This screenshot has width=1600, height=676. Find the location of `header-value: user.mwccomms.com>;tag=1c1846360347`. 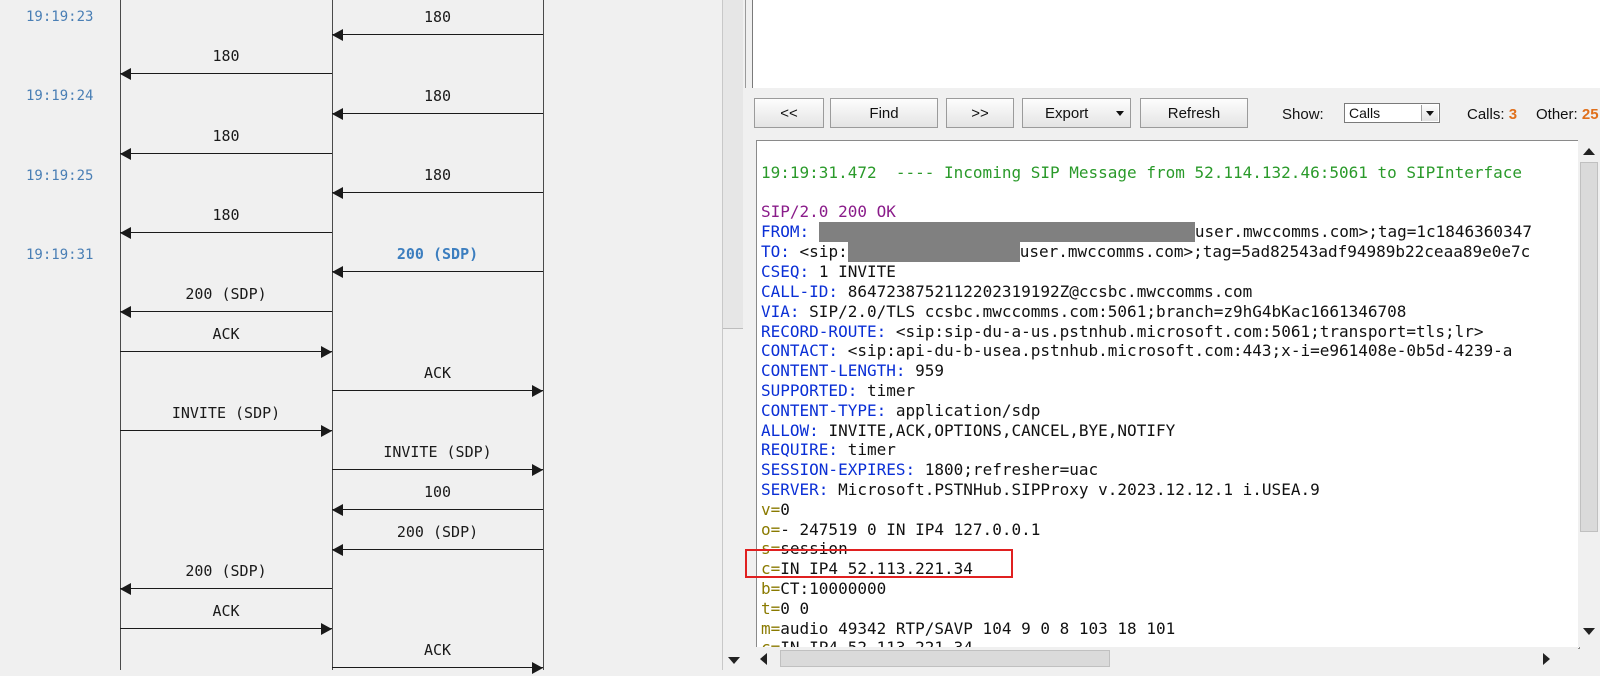

header-value: user.mwccomms.com>;tag=1c1846360347 is located at coordinates (1363, 232).